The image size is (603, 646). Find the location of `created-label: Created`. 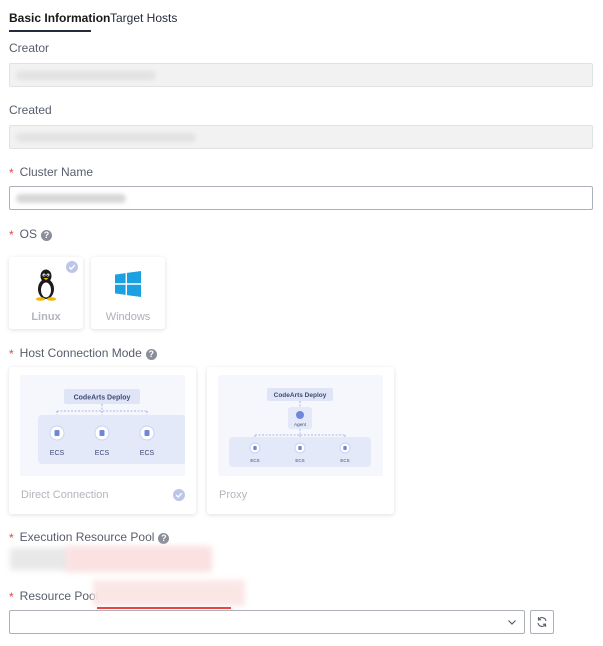

created-label: Created is located at coordinates (30, 110).